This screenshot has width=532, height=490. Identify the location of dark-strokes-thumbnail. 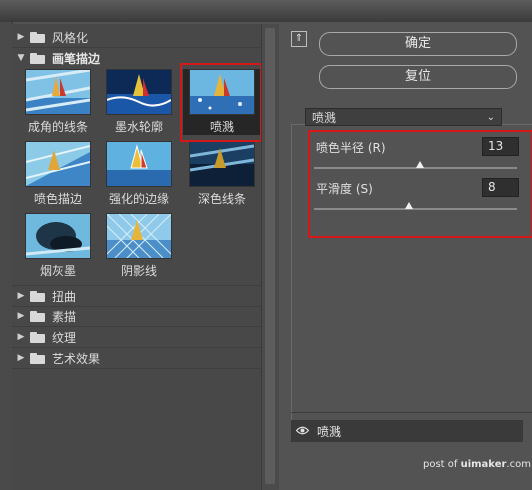
(222, 164).